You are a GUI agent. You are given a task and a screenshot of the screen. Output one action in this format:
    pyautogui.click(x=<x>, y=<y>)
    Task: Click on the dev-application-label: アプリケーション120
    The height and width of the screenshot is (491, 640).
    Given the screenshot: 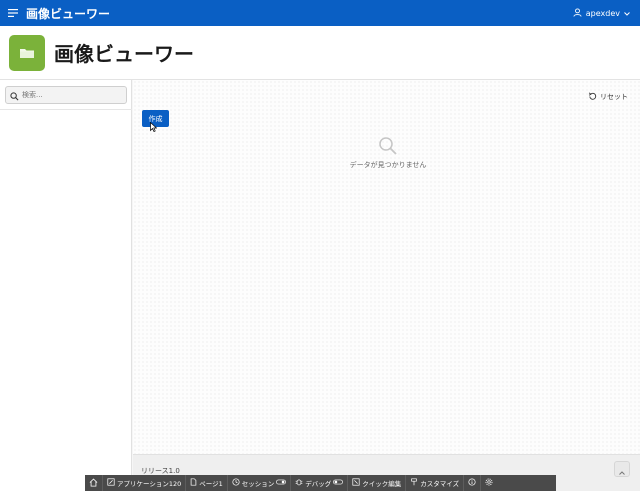 What is the action you would take?
    pyautogui.click(x=149, y=484)
    